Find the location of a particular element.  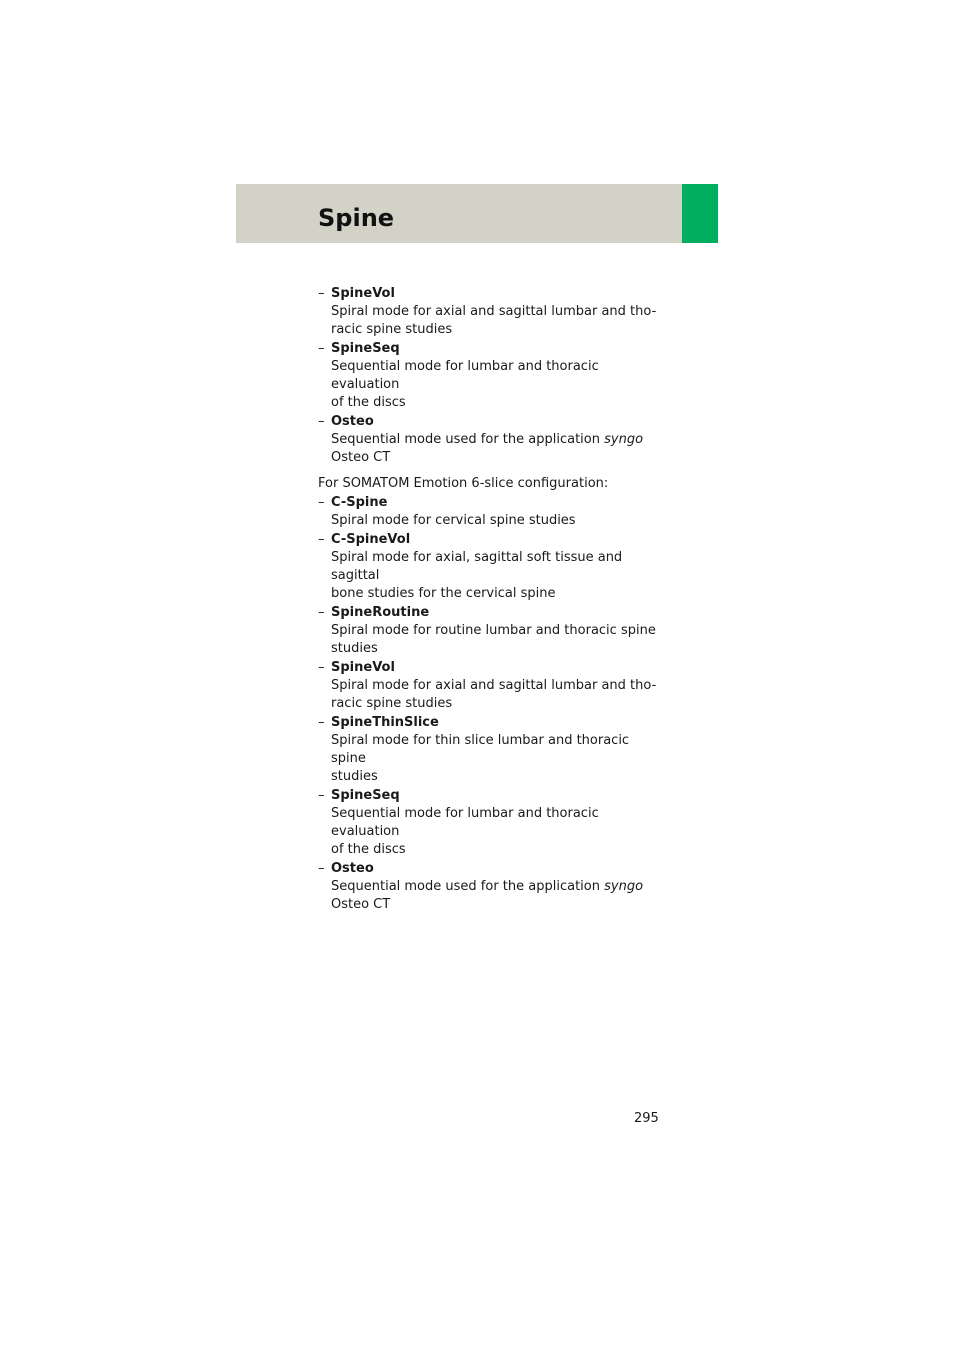

mode-name: SpineThinSlice is located at coordinates (385, 722).